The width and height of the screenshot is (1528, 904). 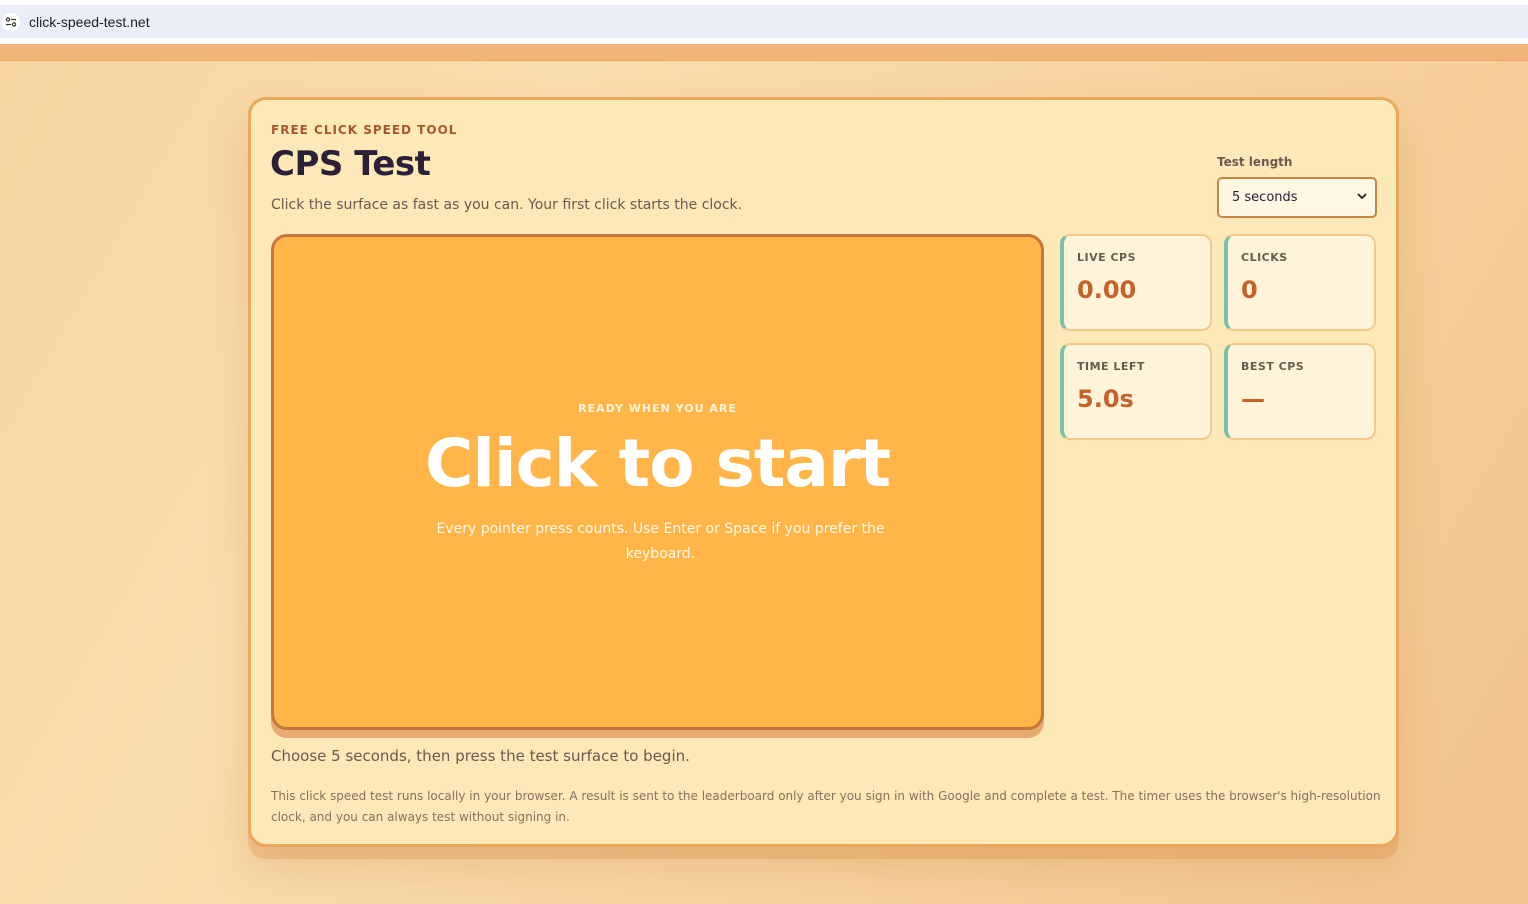 I want to click on browser-address-bar: click-speed-test.net, so click(x=764, y=22).